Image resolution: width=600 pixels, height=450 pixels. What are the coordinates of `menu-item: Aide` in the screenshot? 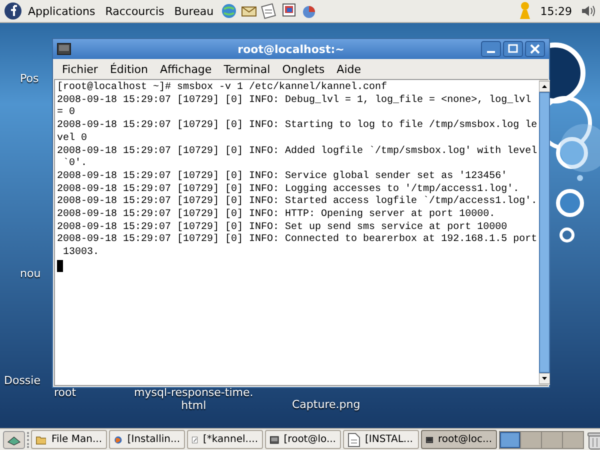 It's located at (349, 69).